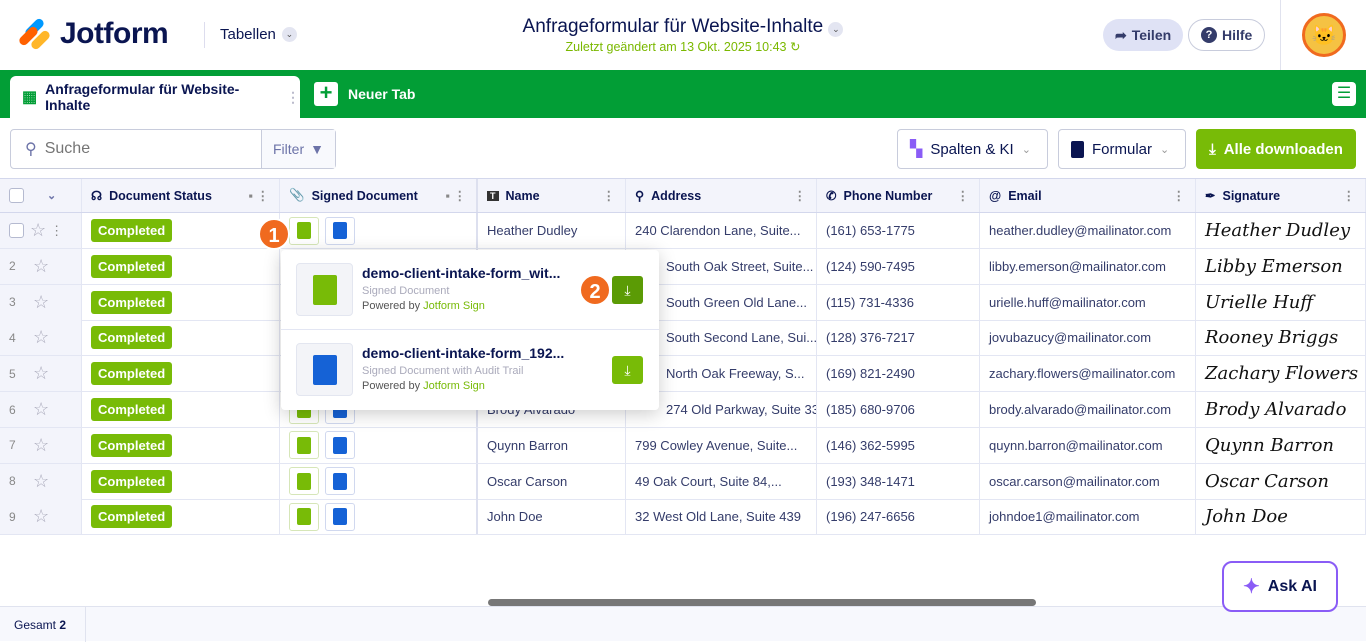 Image resolution: width=1366 pixels, height=642 pixels. Describe the element at coordinates (1088, 266) in the screenshot. I see `email-cell: libby.emerson@mailinator.com` at that location.